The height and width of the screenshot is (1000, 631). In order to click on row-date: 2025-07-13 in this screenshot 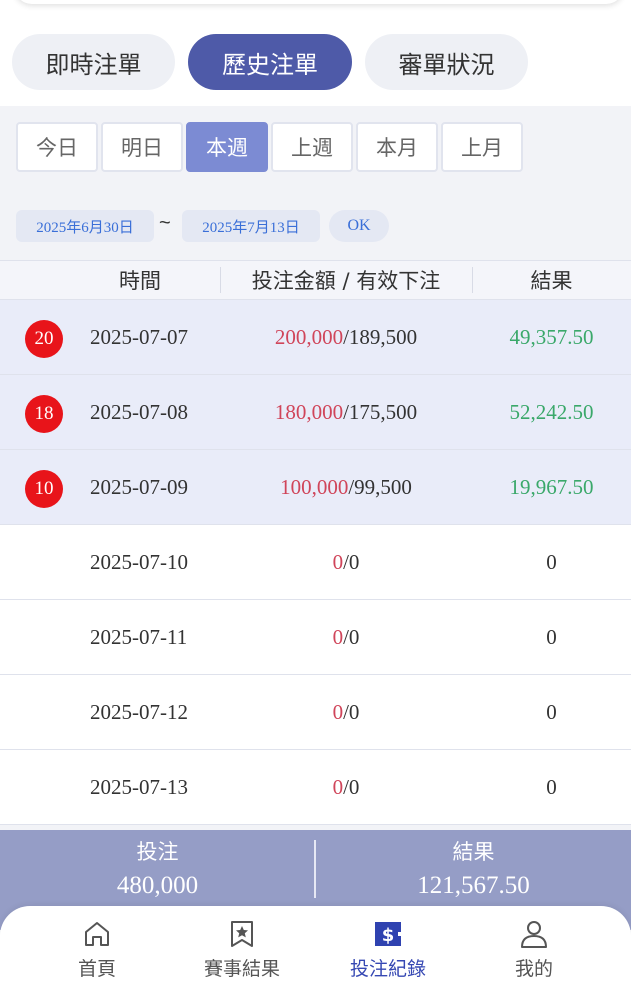, I will do `click(139, 787)`.